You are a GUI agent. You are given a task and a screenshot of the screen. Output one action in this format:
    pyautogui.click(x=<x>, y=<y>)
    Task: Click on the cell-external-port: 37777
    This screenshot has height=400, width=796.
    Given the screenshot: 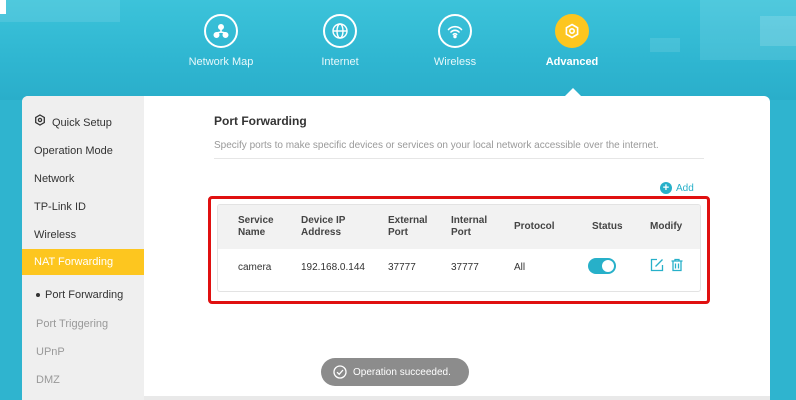 What is the action you would take?
    pyautogui.click(x=402, y=267)
    